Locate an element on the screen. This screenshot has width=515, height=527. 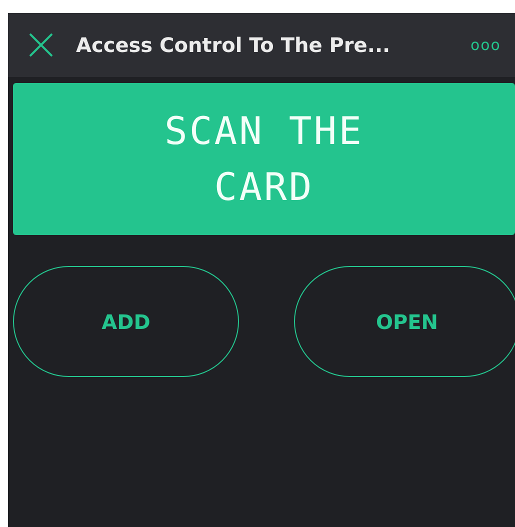
close-icon is located at coordinates (41, 45).